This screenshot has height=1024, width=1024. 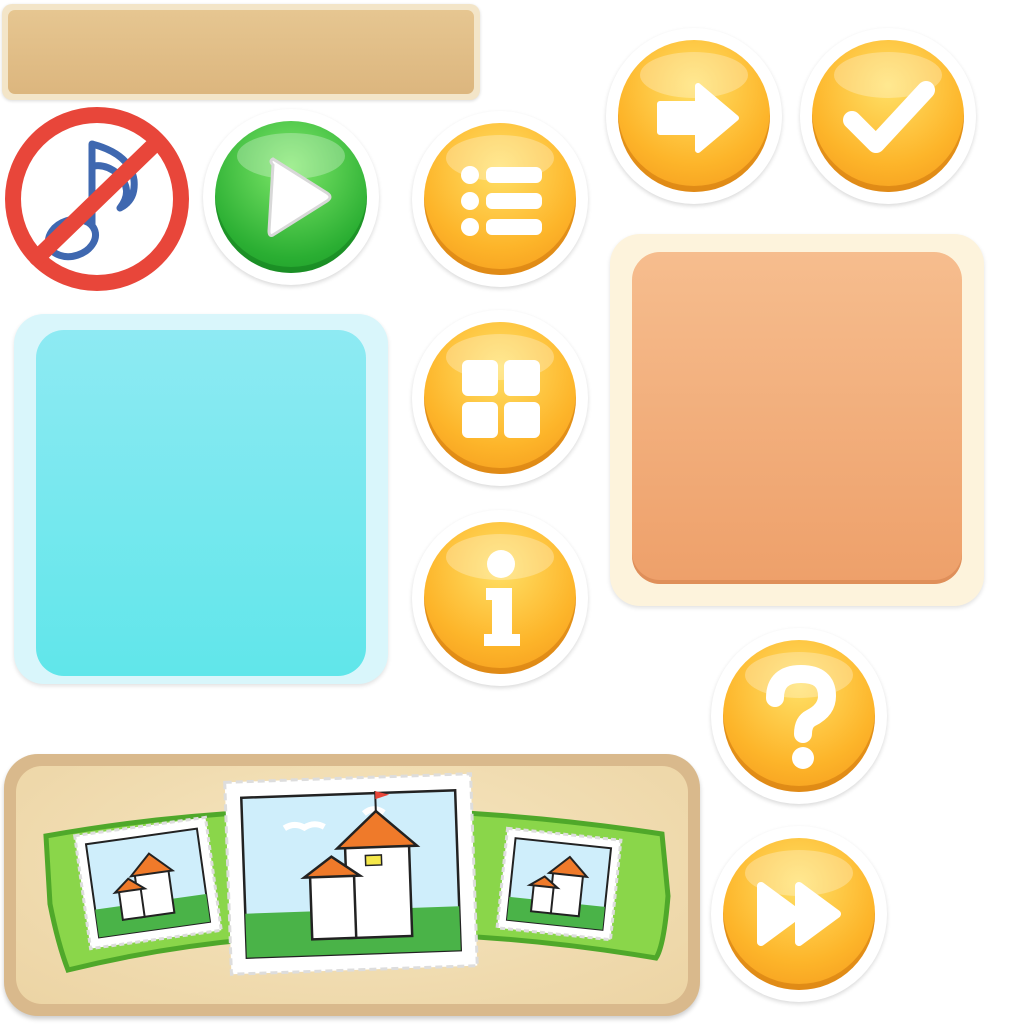 I want to click on house-stamp-center, so click(x=351, y=874).